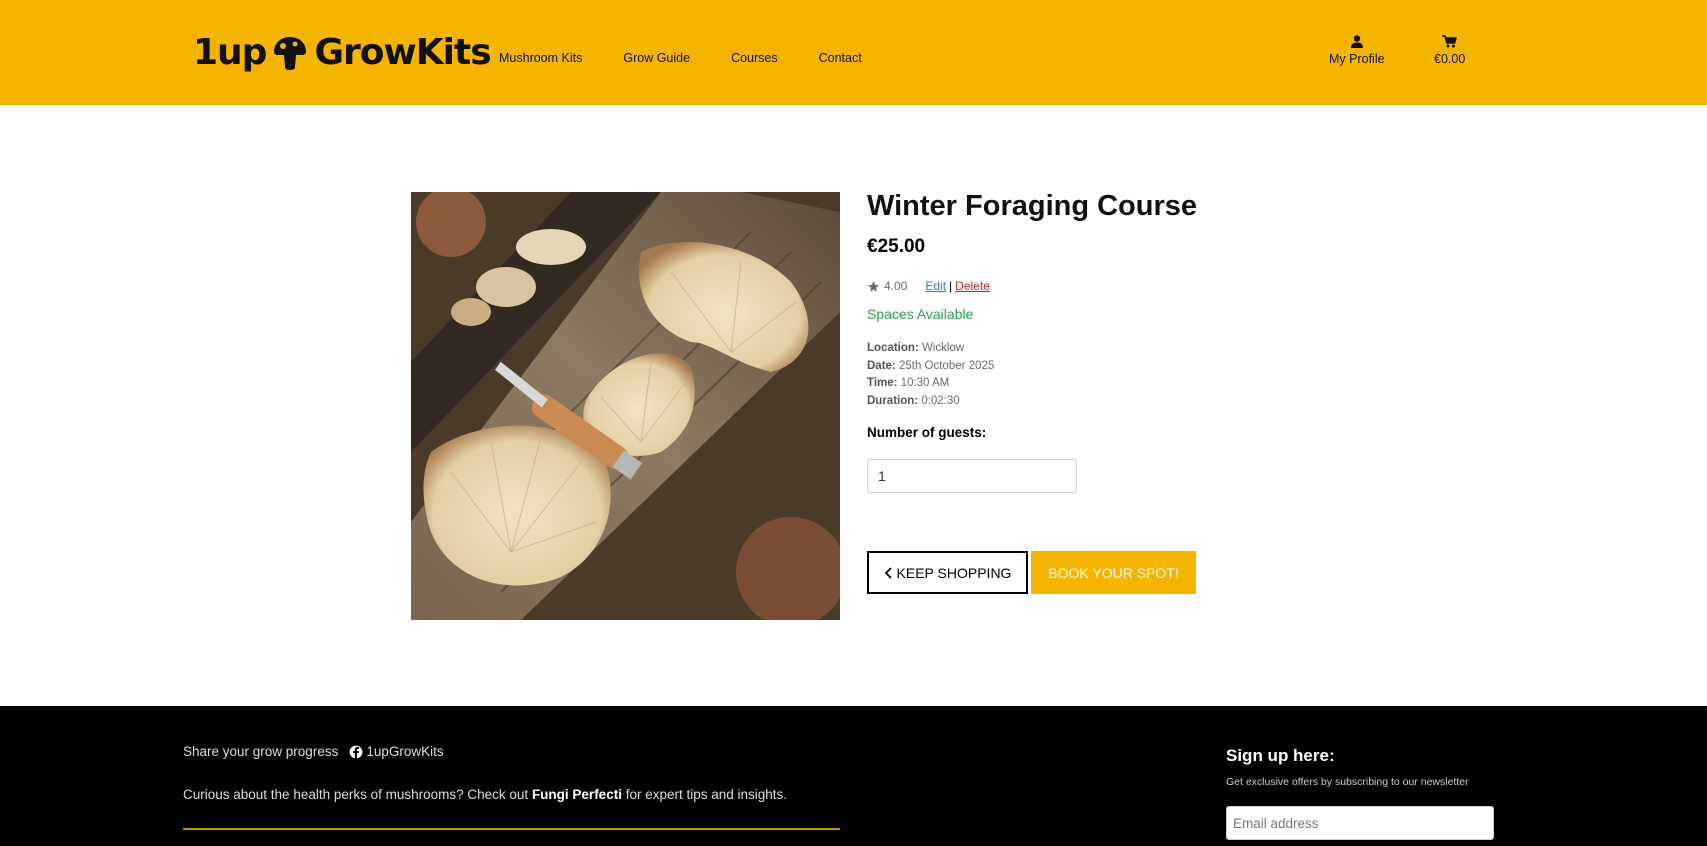 This screenshot has width=1707, height=846. What do you see at coordinates (920, 314) in the screenshot?
I see `availability-status: Spaces Available` at bounding box center [920, 314].